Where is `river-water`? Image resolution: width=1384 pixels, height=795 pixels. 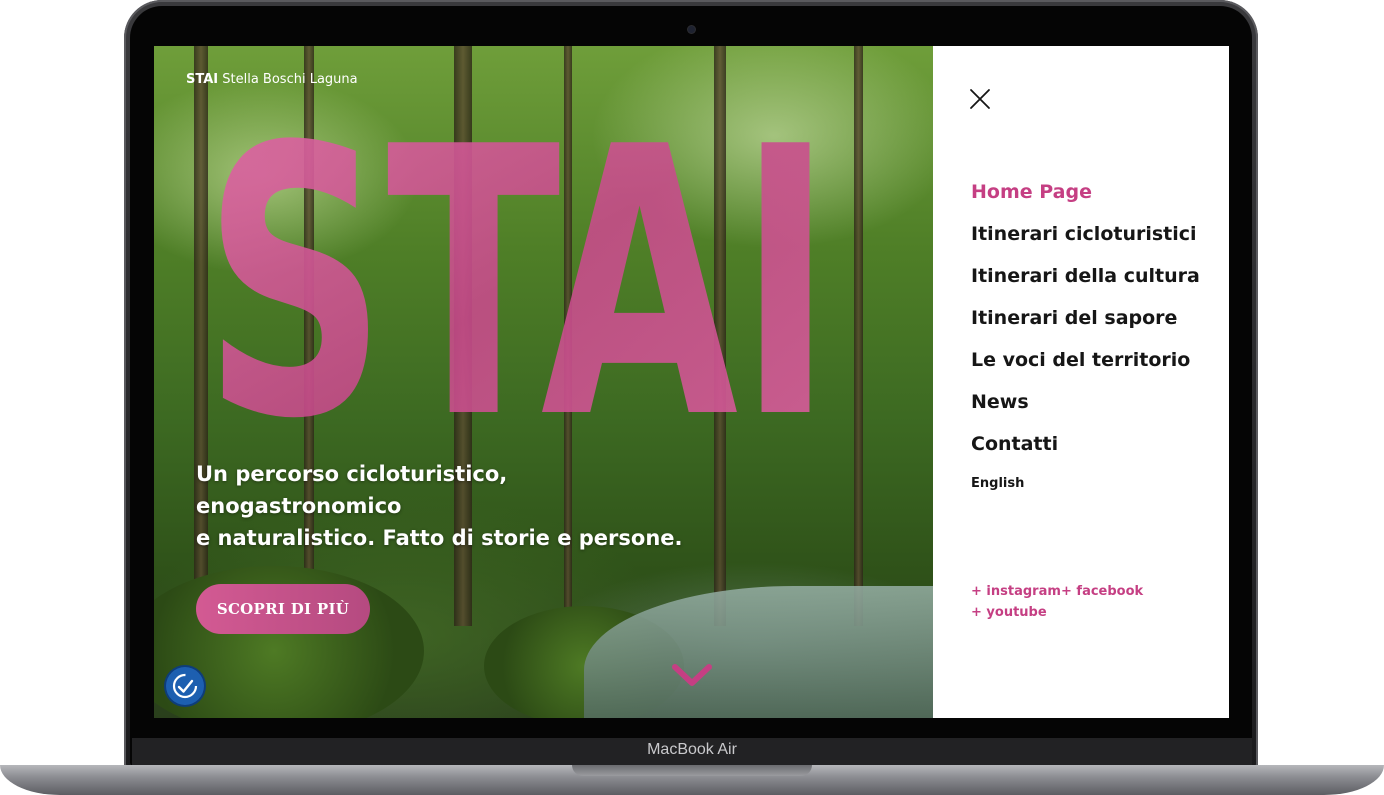 river-water is located at coordinates (758, 652).